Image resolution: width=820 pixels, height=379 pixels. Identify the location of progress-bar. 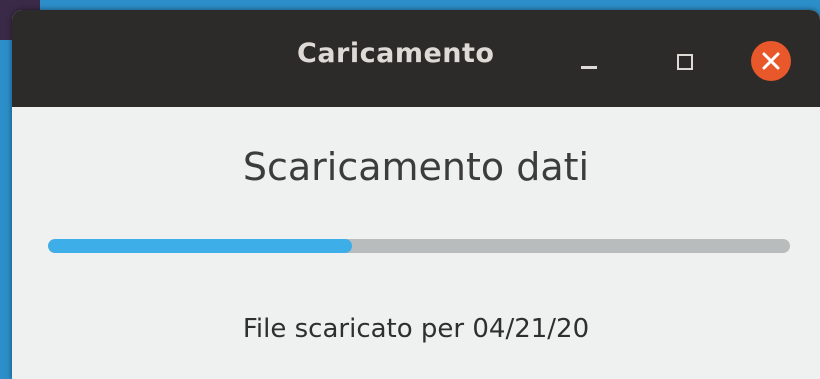
(419, 246).